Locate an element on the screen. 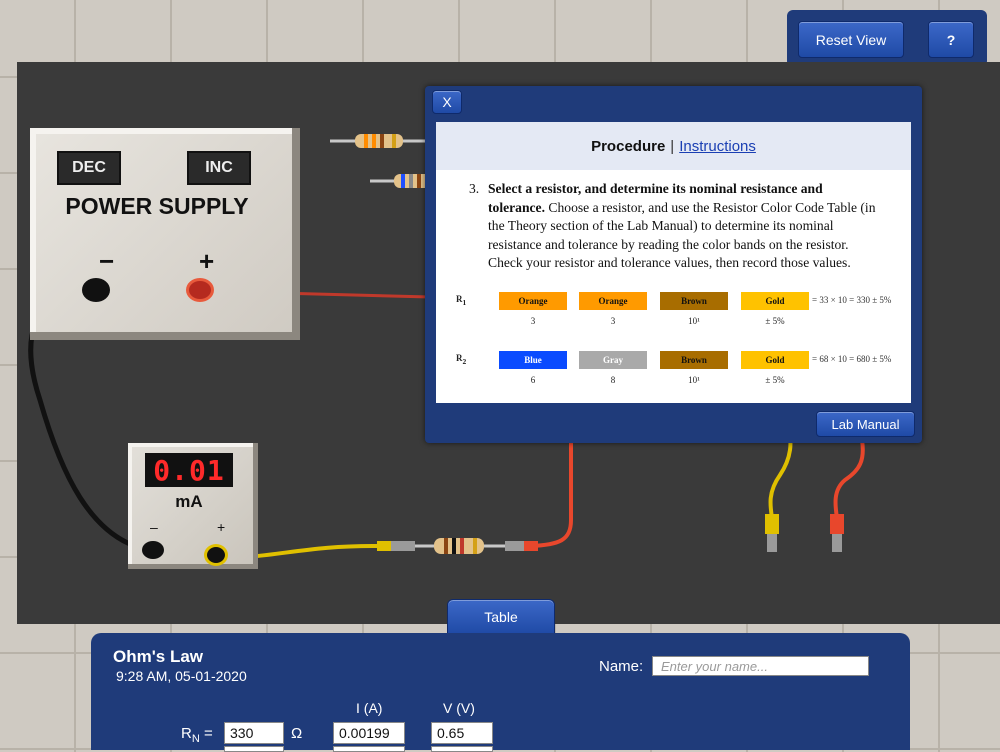 The image size is (1000, 752). band-value: 8 is located at coordinates (613, 380).